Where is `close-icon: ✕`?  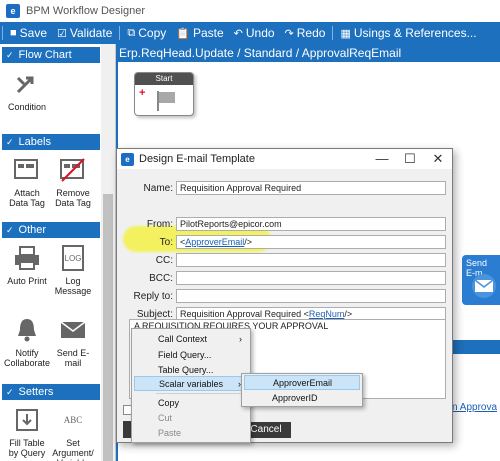
close-icon: ✕ is located at coordinates (438, 159).